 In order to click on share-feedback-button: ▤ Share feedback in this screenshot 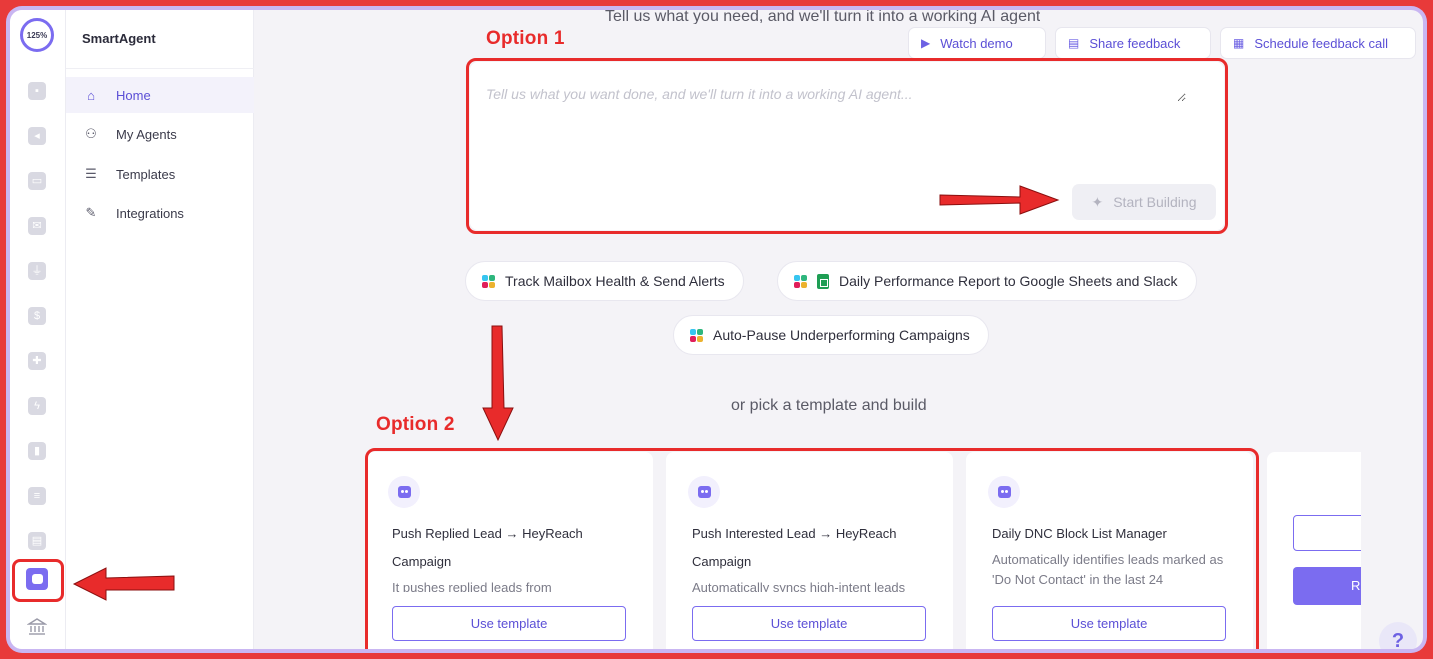, I will do `click(1133, 43)`.